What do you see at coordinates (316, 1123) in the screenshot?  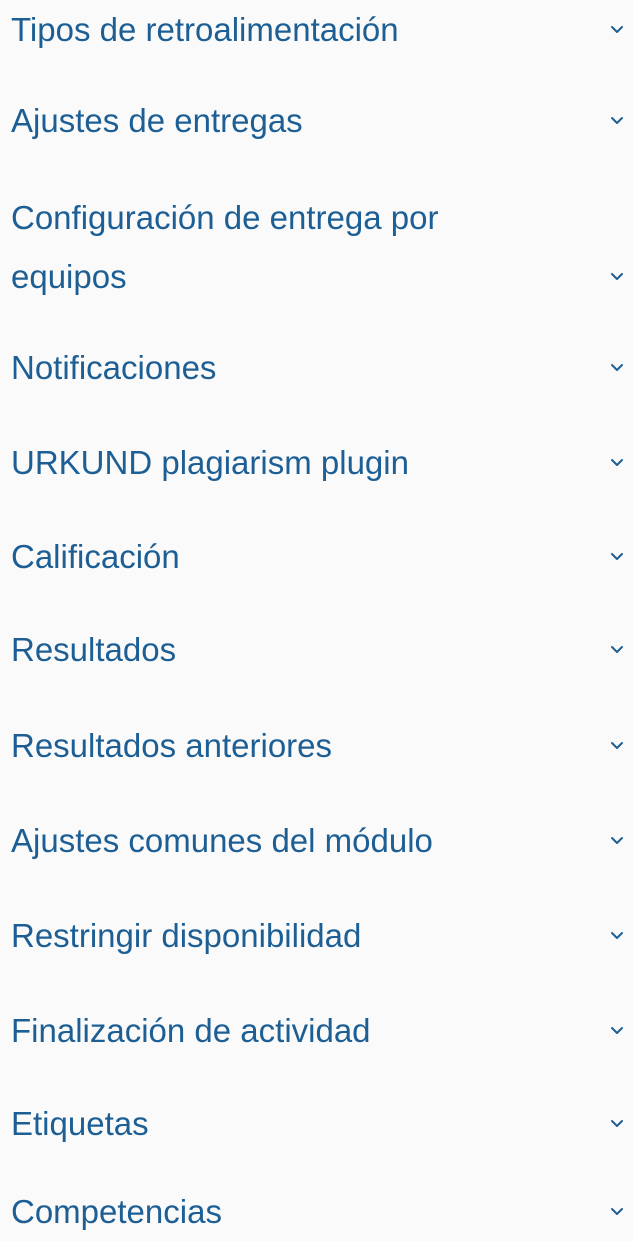 I see `section-etiquetas: Etiquetas` at bounding box center [316, 1123].